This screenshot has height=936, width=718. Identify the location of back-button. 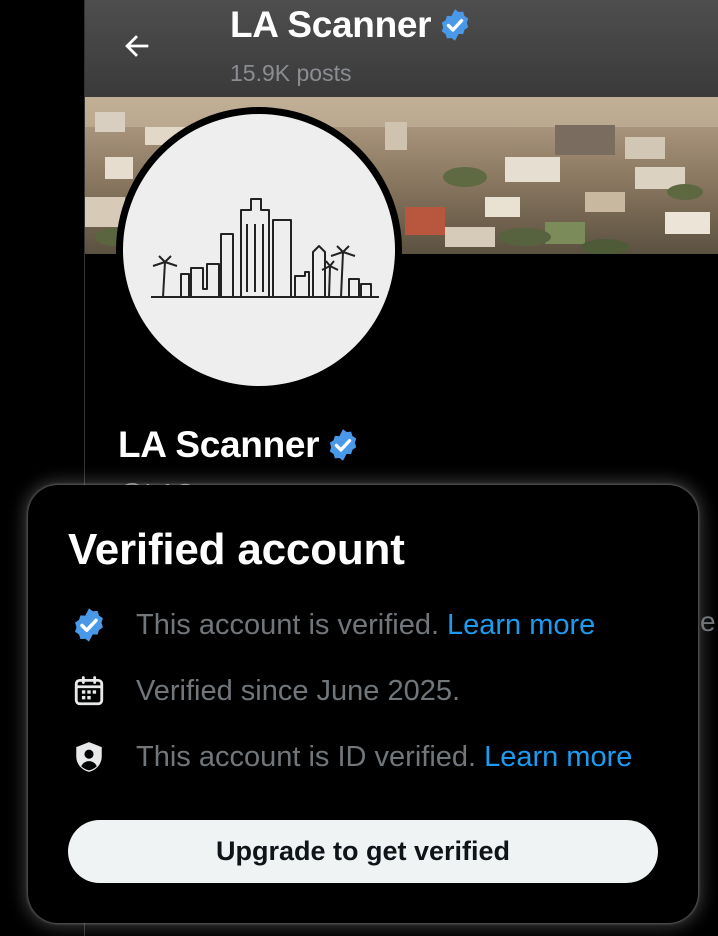
(137, 46).